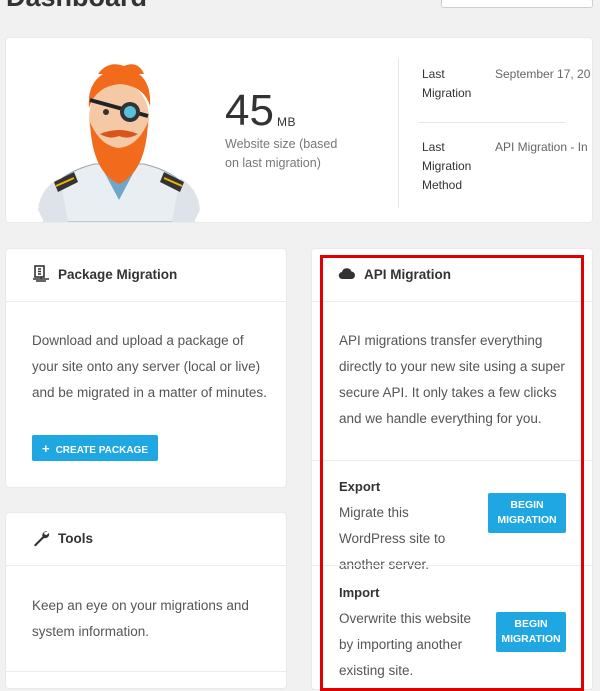 Image resolution: width=600 pixels, height=691 pixels. Describe the element at coordinates (281, 153) in the screenshot. I see `website-size-caption: Website size (based on last migration)` at that location.